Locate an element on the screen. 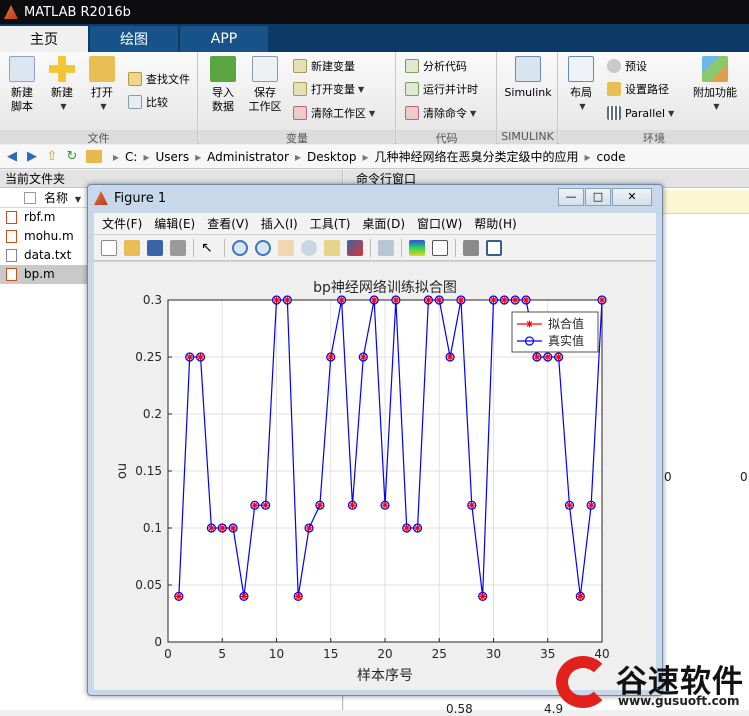  run-and-time-button: 运行并计时 is located at coordinates (441, 89).